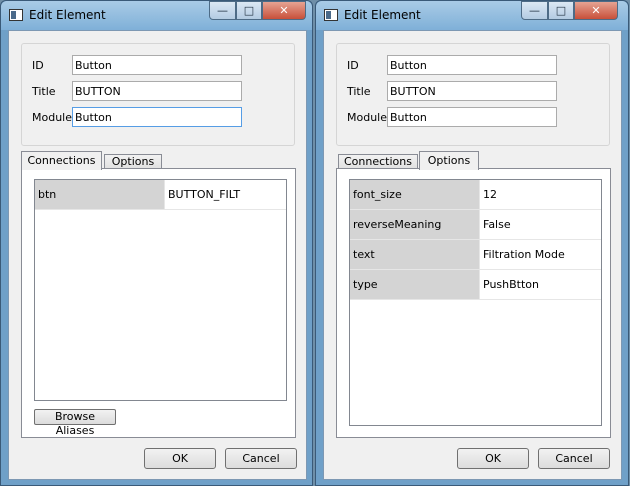 Image resolution: width=630 pixels, height=486 pixels. Describe the element at coordinates (75, 423) in the screenshot. I see `browse-aliases-button: Browse Aliases` at that location.